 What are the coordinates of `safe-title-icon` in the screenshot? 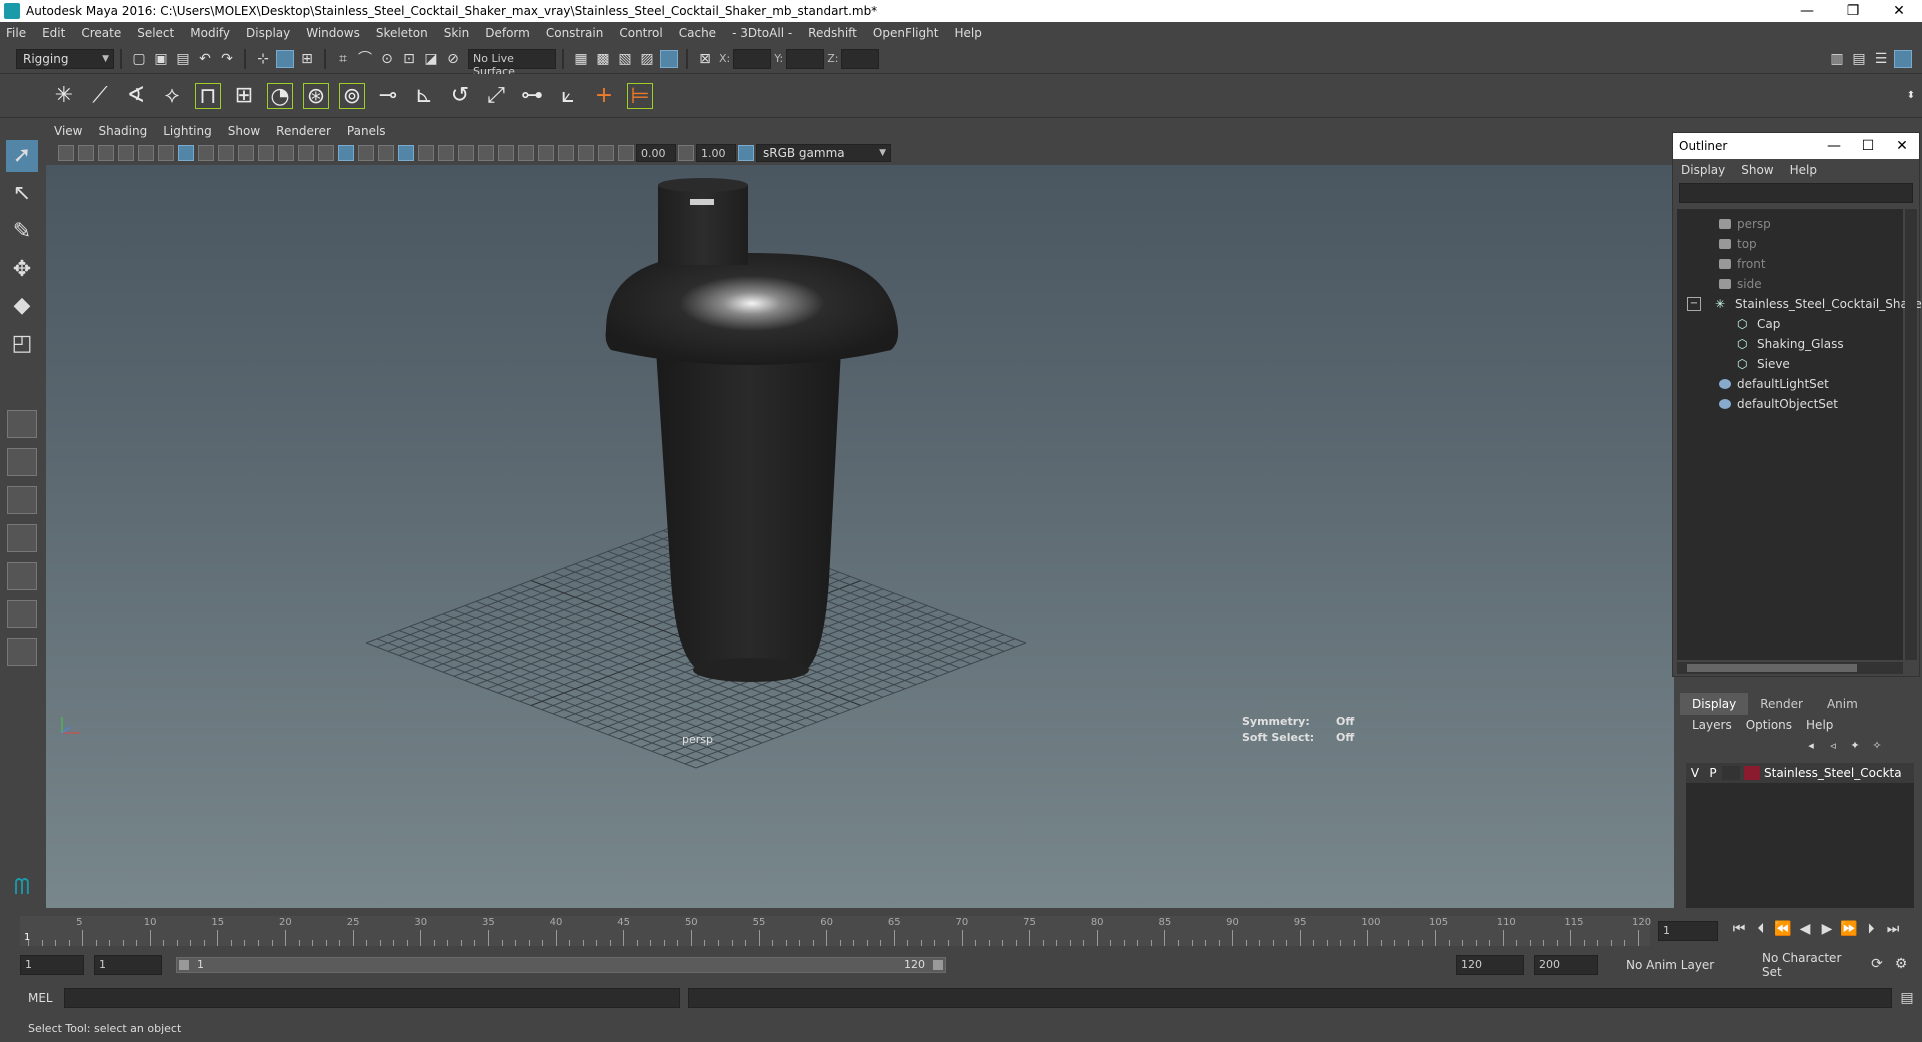 It's located at (306, 153).